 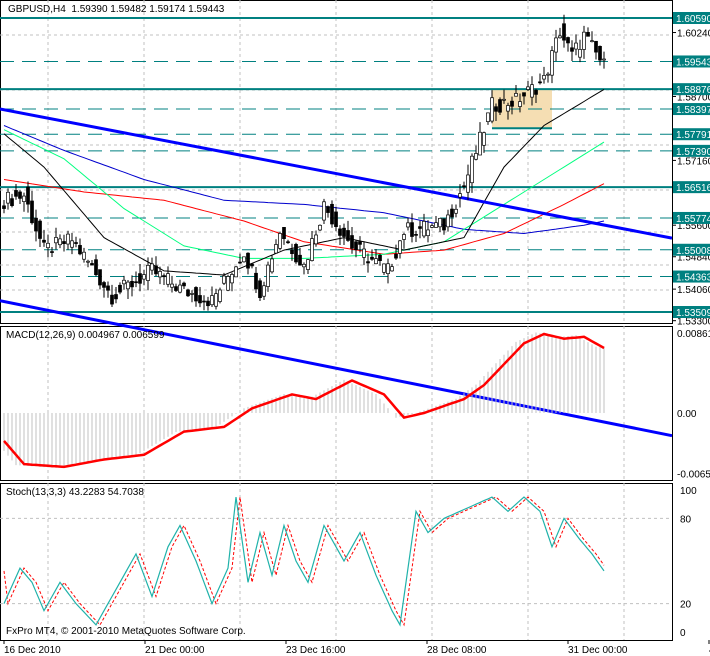 I want to click on ma-red-line, so click(x=304, y=217).